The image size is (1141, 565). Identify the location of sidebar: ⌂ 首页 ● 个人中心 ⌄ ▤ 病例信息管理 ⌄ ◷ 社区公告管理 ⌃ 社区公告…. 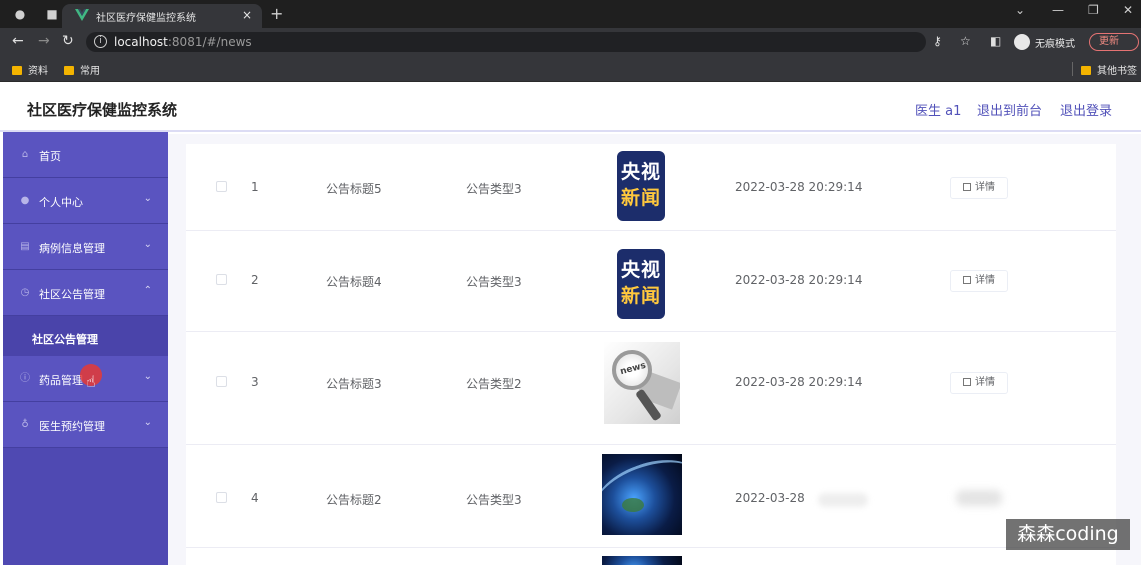
(85, 348).